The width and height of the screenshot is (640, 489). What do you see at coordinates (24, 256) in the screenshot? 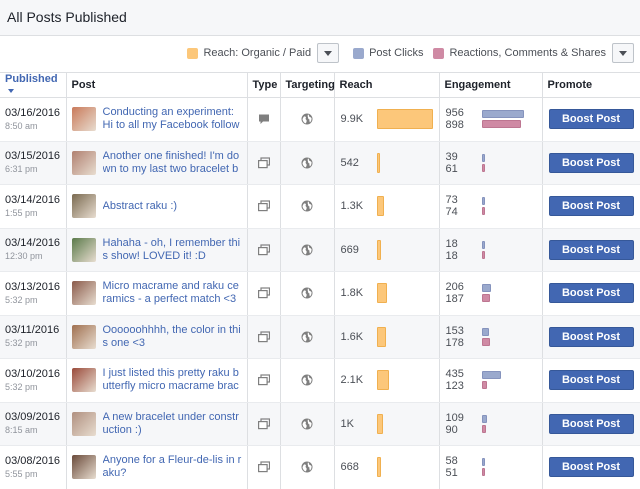
I see `post-time: 12:30 pm` at bounding box center [24, 256].